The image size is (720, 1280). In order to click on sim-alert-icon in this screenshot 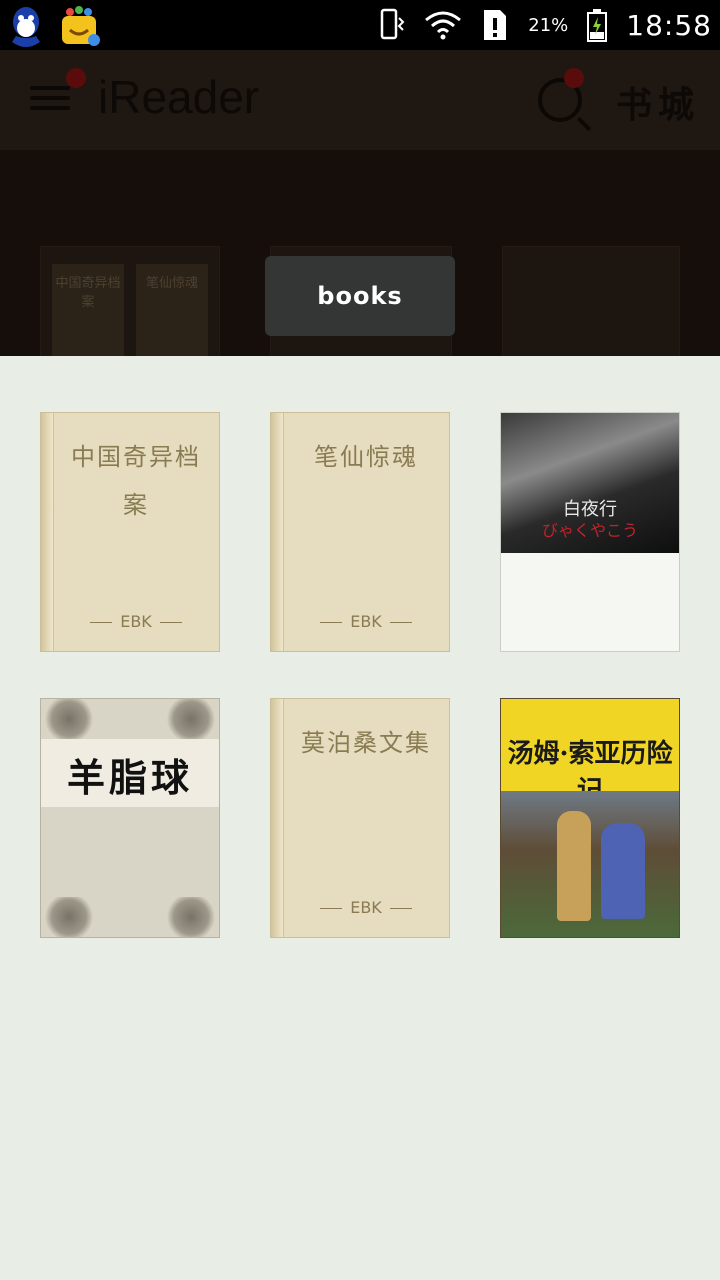, I will do `click(495, 25)`.